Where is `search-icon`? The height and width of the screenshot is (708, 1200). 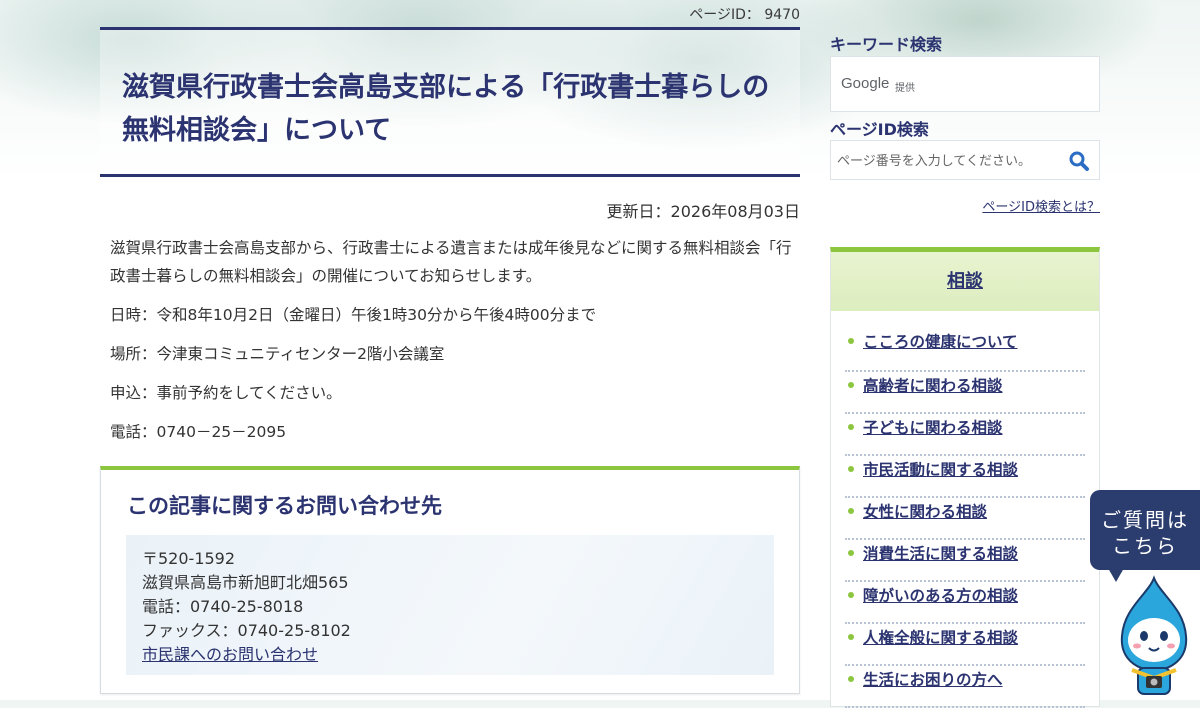 search-icon is located at coordinates (1079, 161).